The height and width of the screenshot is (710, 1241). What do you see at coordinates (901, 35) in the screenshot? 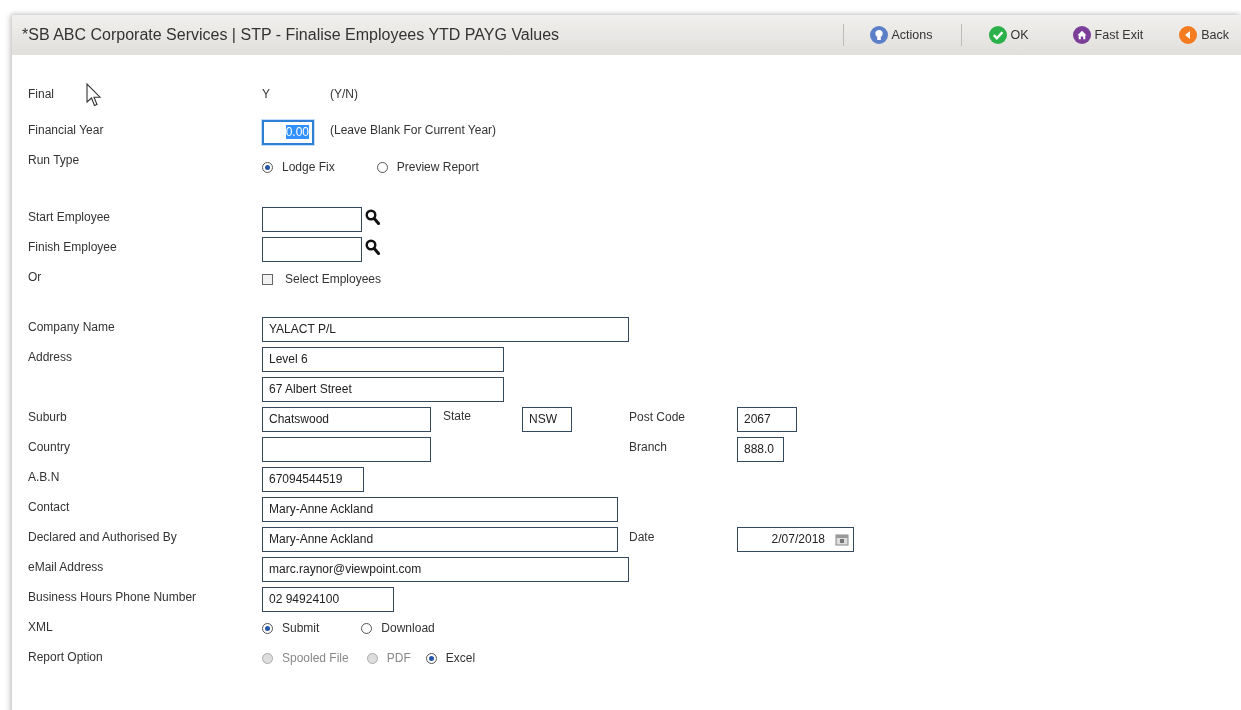
I see `toolbar-button: Actions` at bounding box center [901, 35].